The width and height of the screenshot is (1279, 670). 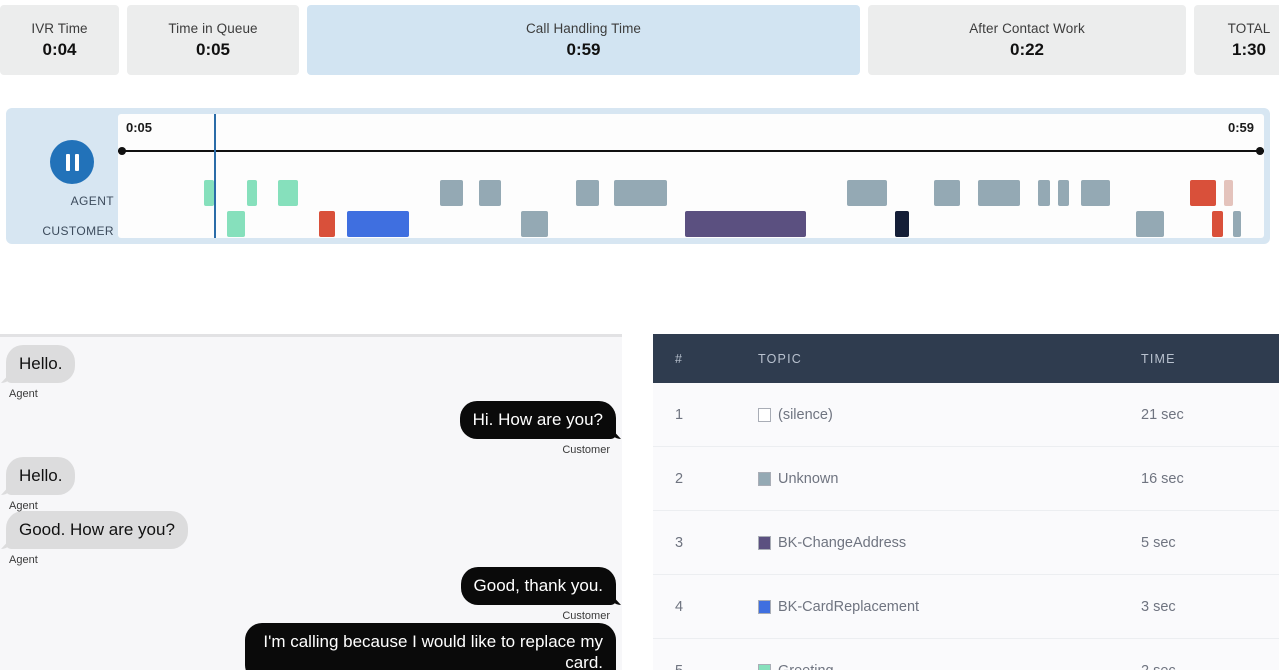 What do you see at coordinates (76, 162) in the screenshot?
I see `pause-bar-right` at bounding box center [76, 162].